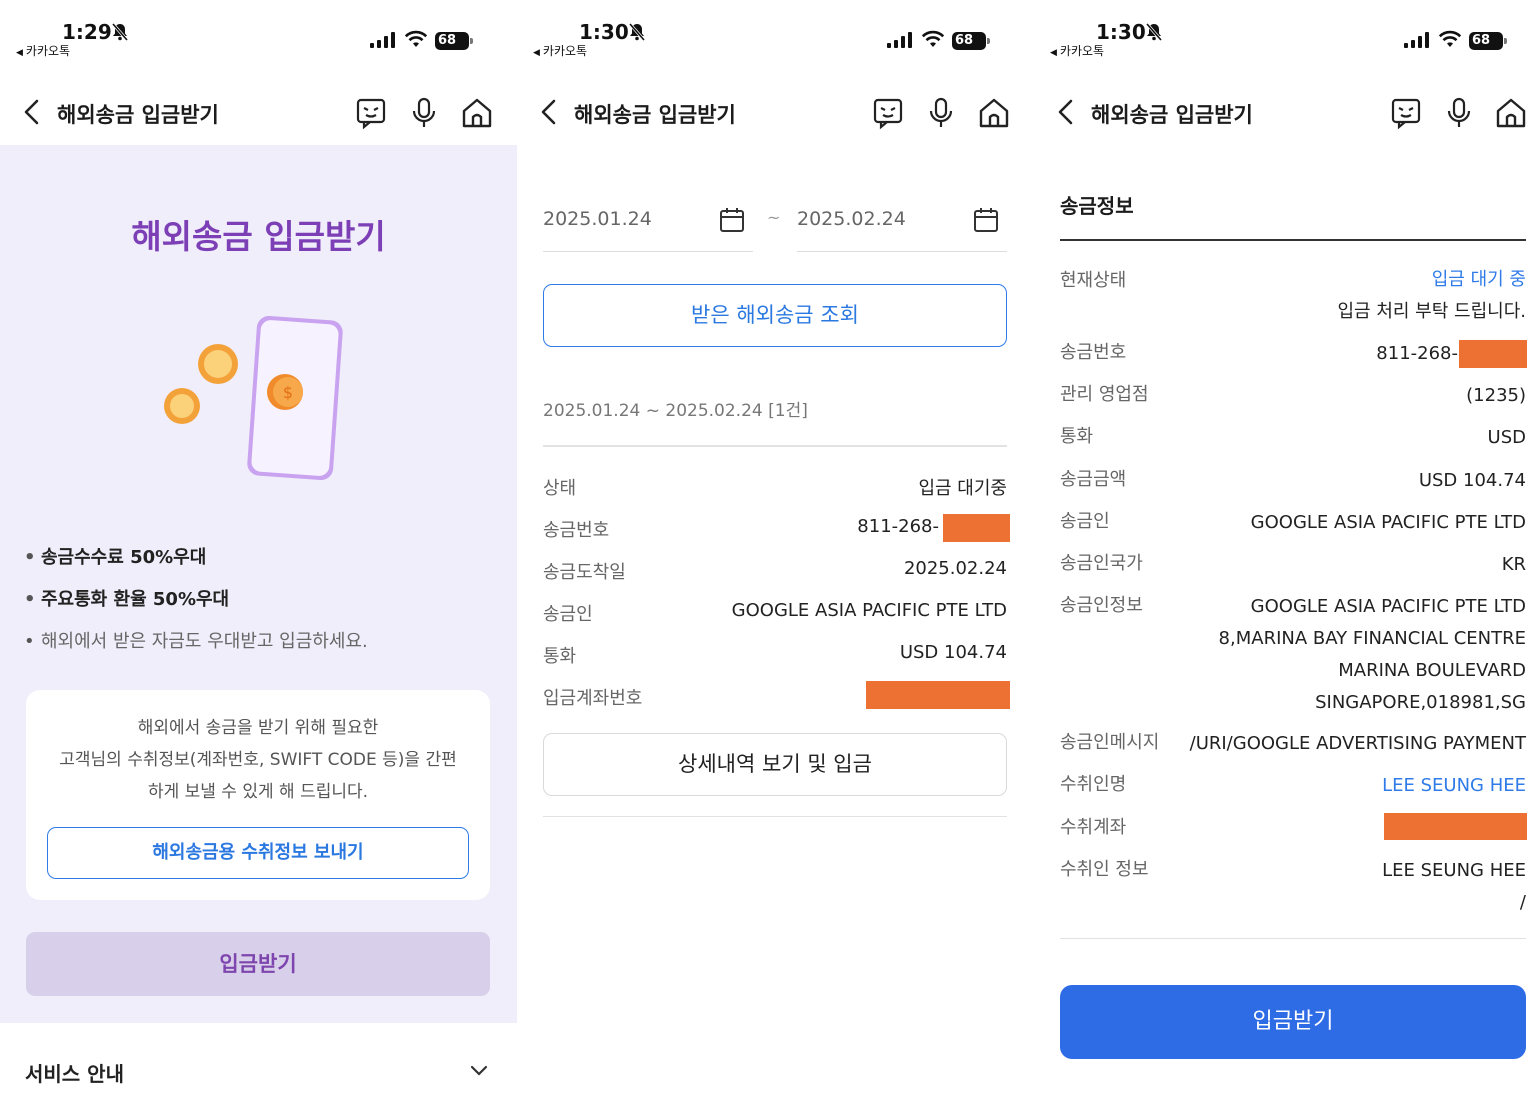 This screenshot has width=1539, height=1103. Describe the element at coordinates (1432, 670) in the screenshot. I see `value-line: MARINA BOULEVARD` at that location.